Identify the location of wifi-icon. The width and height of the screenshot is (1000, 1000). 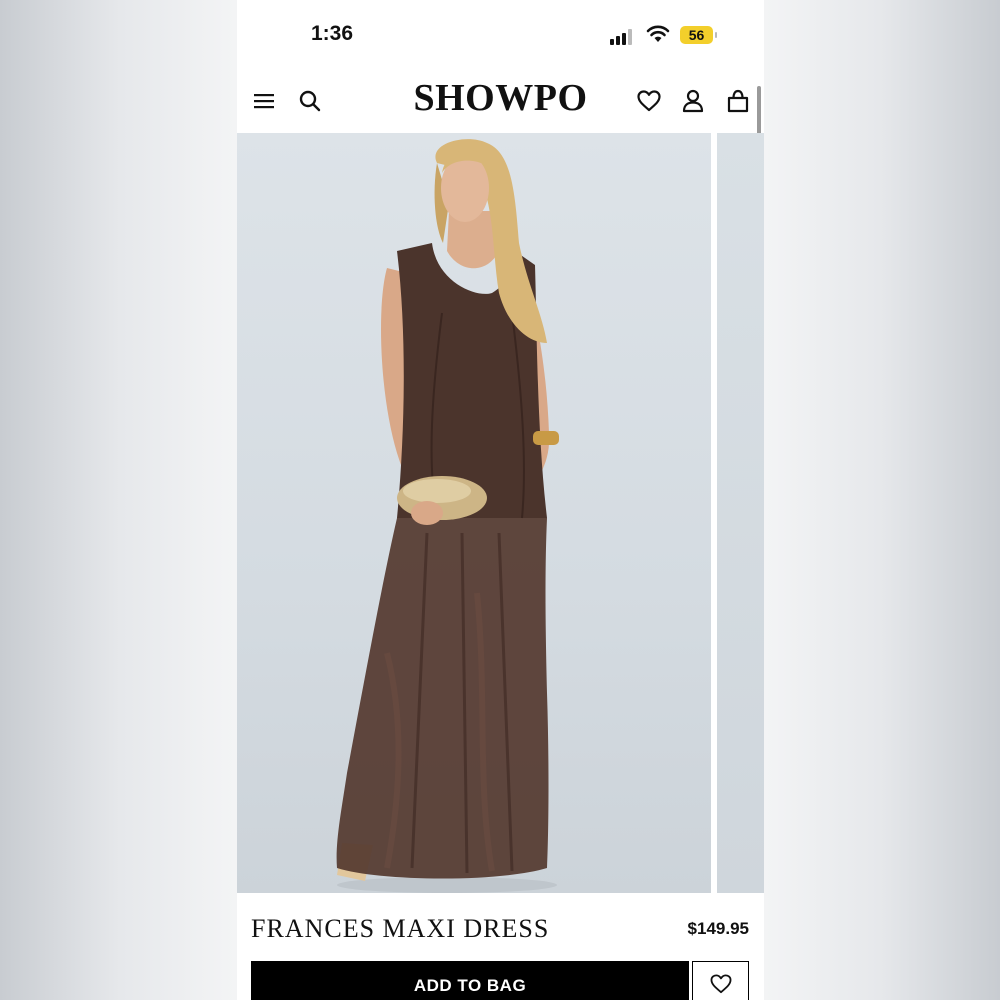
(658, 34).